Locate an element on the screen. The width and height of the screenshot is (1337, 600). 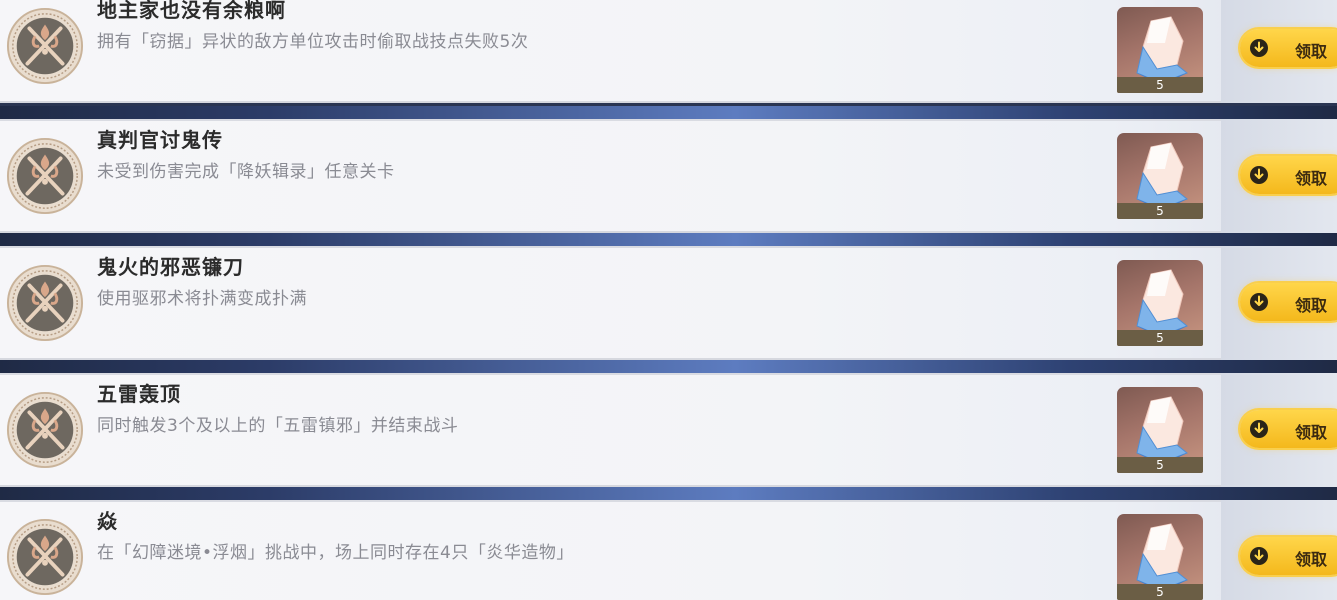
achievement-title: 鬼火的邪恶镰刀 is located at coordinates (170, 267).